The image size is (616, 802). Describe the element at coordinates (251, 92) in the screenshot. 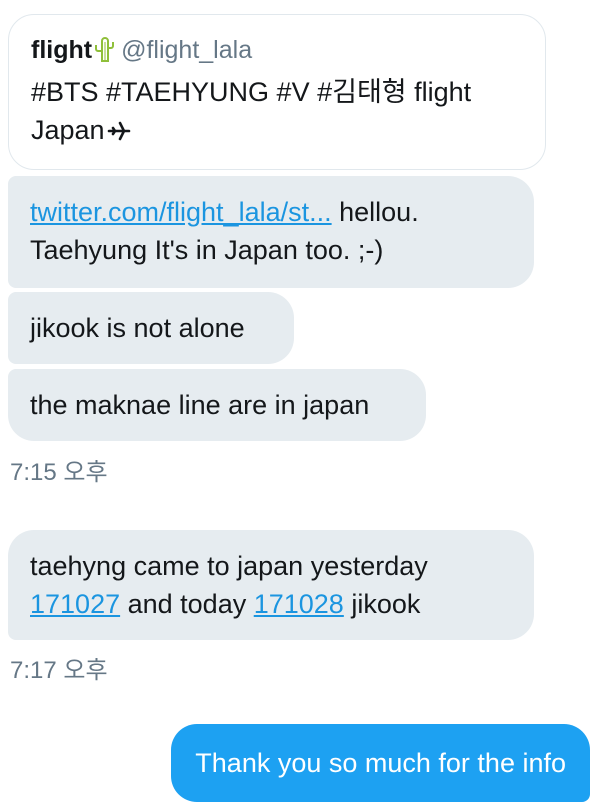

I see `quoted-tweet-line1: #BTS #TAEHYUNG #V #김태형 flight` at that location.